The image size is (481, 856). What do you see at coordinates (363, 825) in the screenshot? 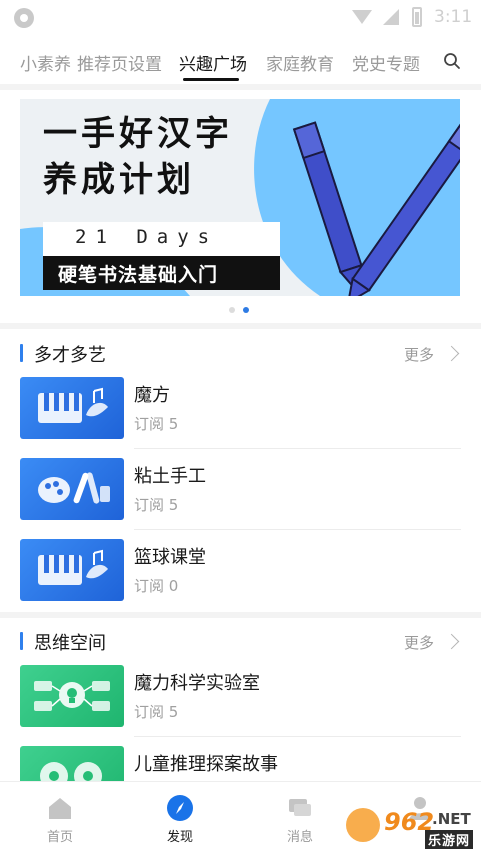
I see `watermark-logo` at bounding box center [363, 825].